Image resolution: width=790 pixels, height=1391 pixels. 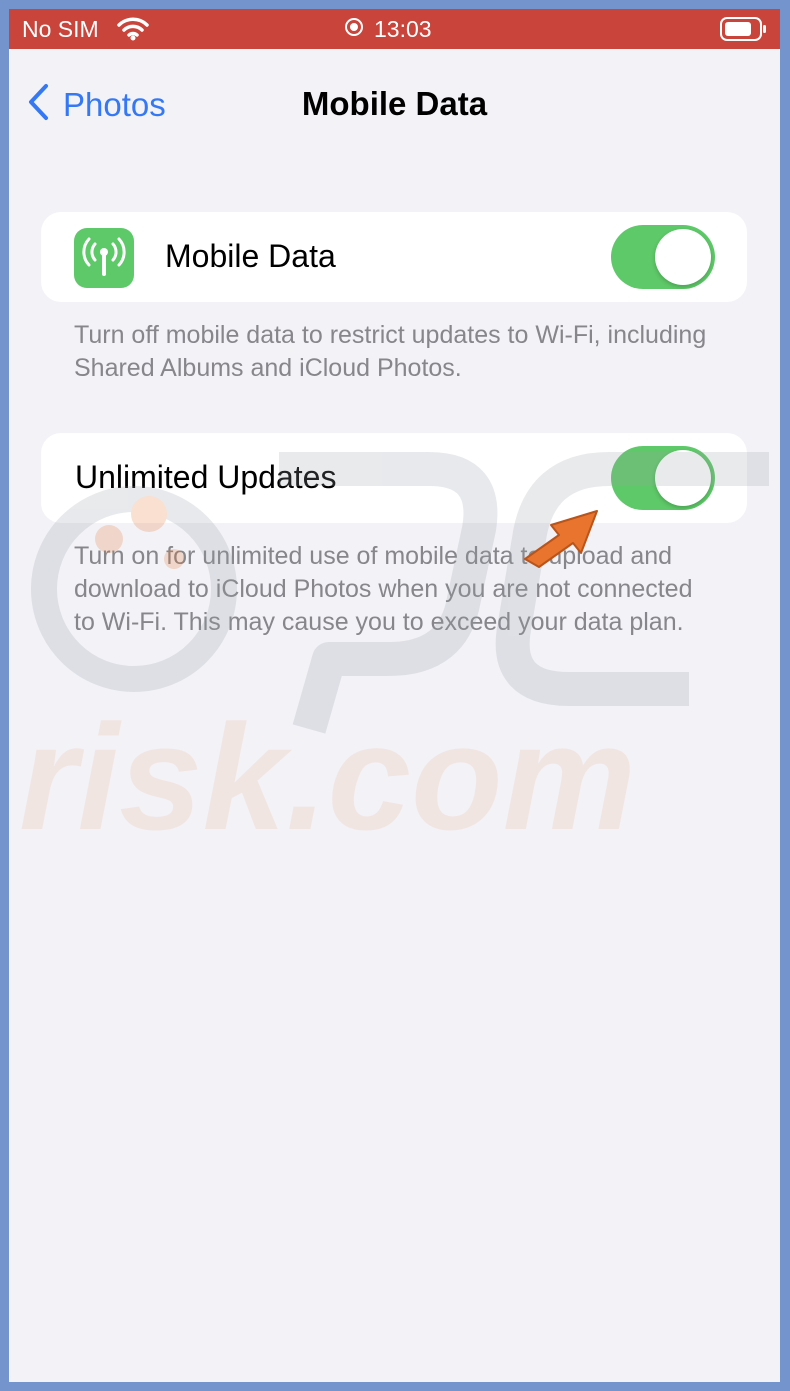 What do you see at coordinates (744, 31) in the screenshot?
I see `battery-icon` at bounding box center [744, 31].